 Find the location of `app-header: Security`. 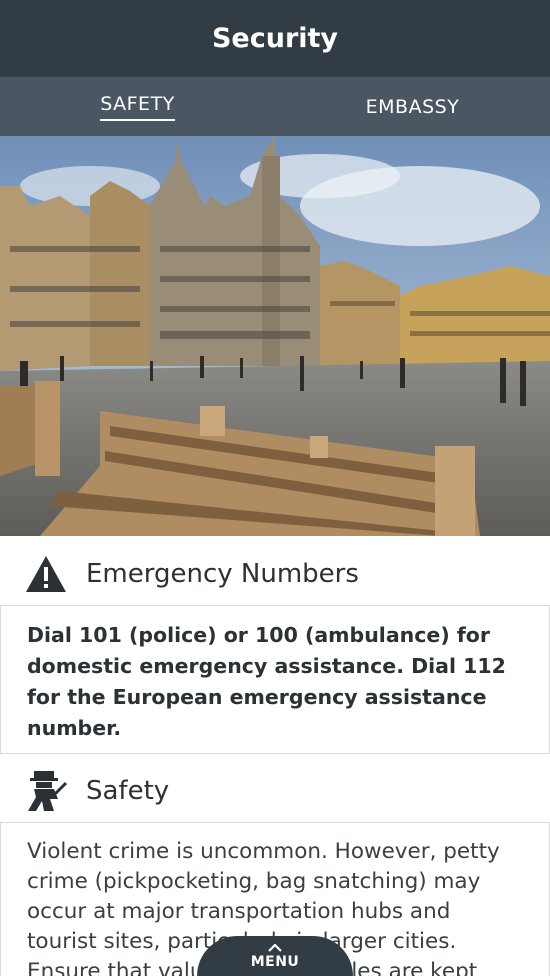

app-header: Security is located at coordinates (275, 38).